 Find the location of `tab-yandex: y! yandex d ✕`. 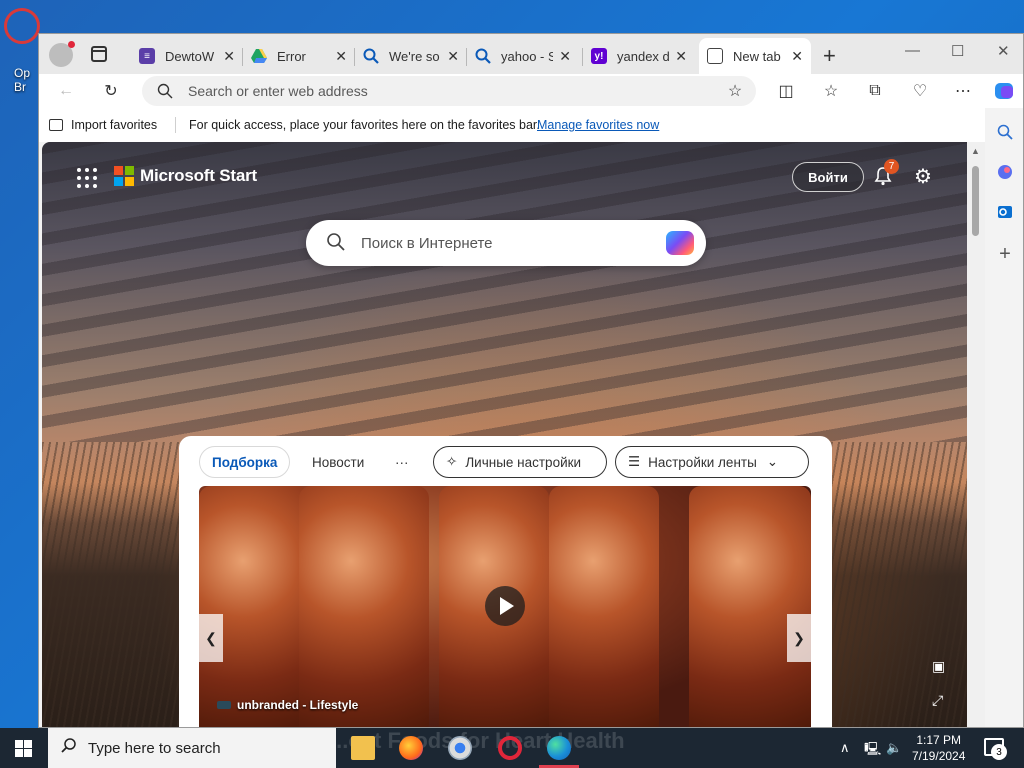

tab-yandex: y! yandex d ✕ is located at coordinates (638, 56).